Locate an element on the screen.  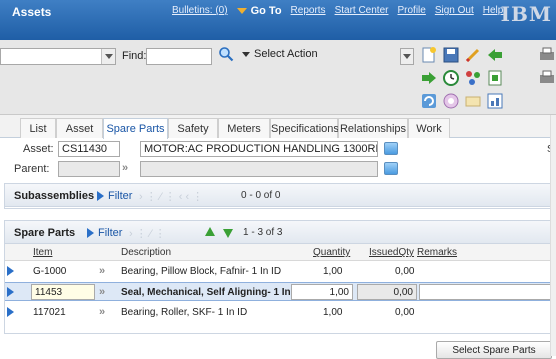
disabled-nav-icons: › ⋮ ⁄ ⋮ is located at coordinates (147, 234).